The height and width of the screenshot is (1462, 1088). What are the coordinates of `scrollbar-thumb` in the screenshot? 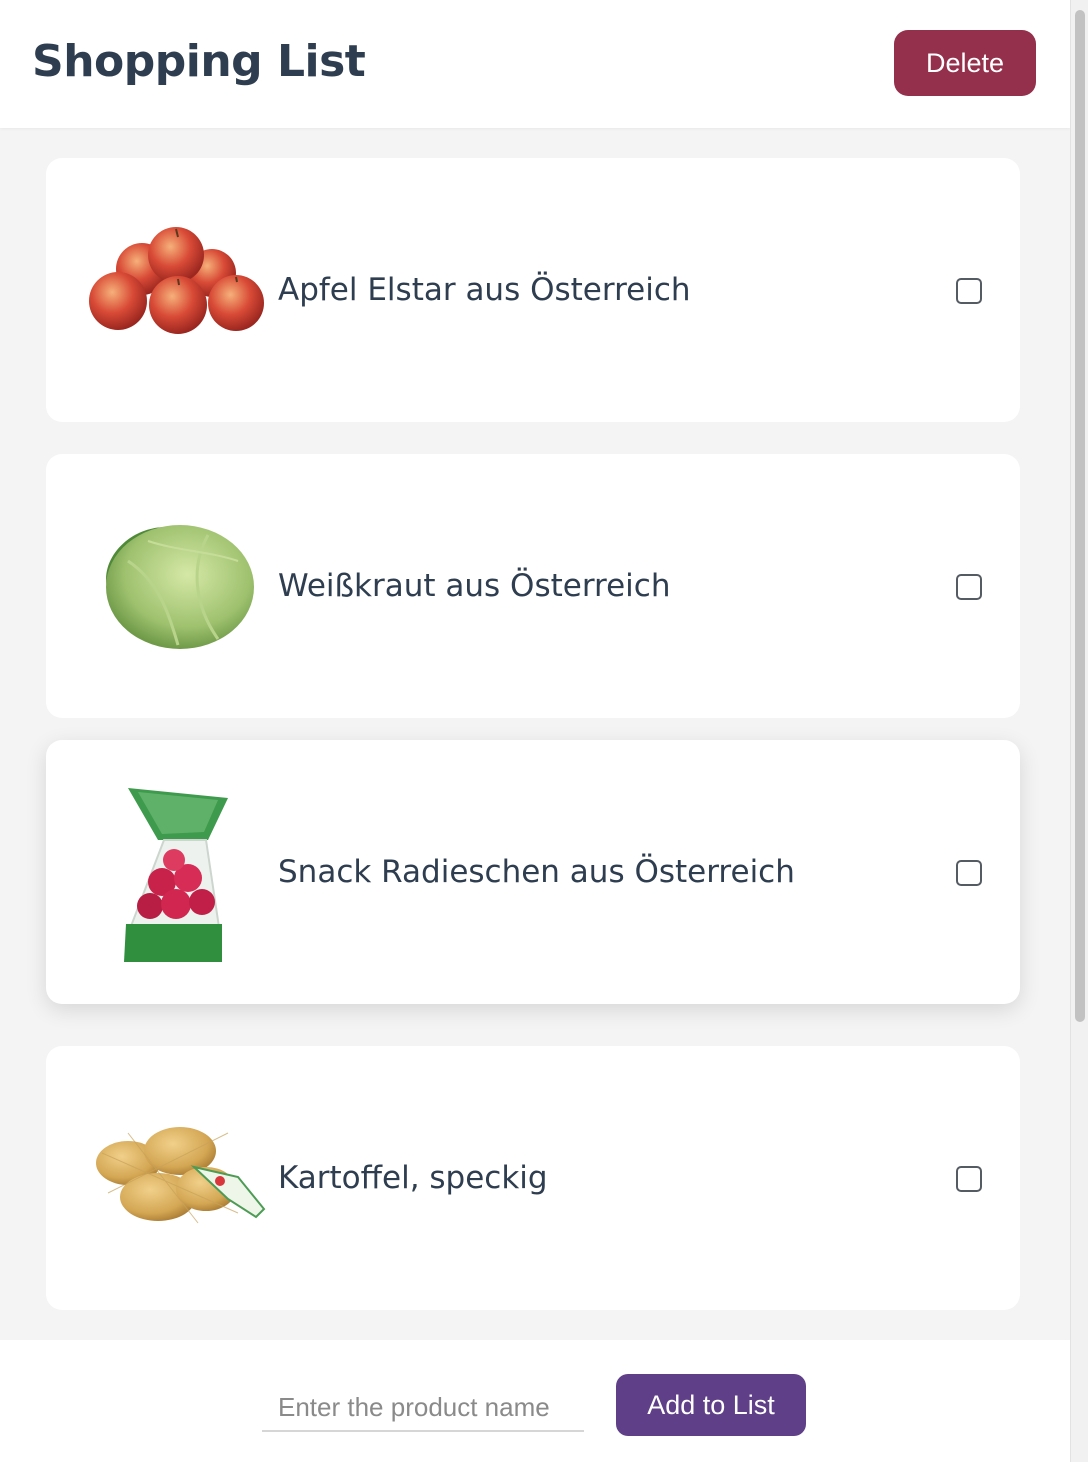 It's located at (1080, 516).